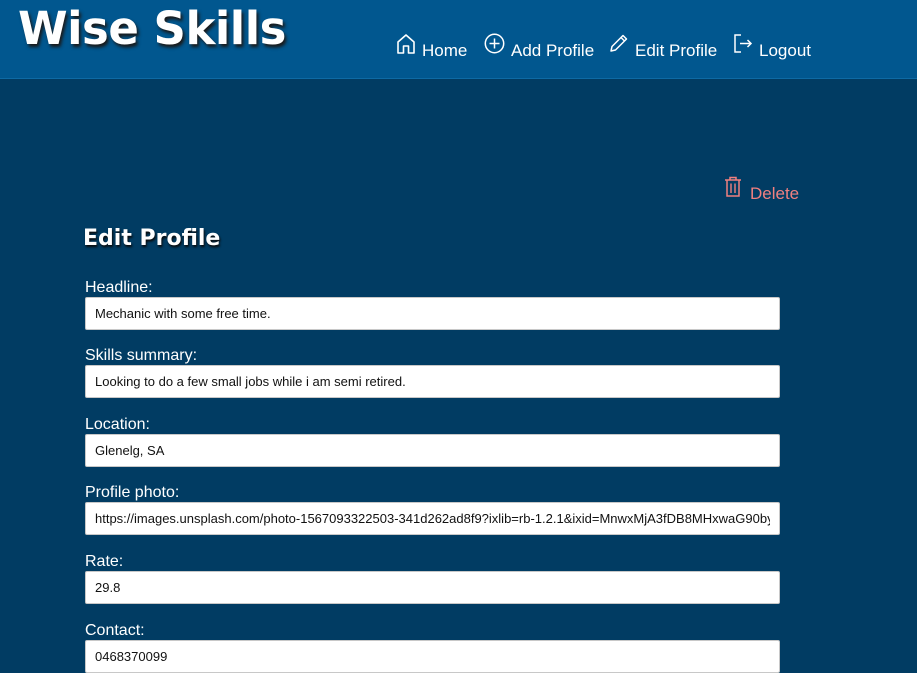  I want to click on delete-label: Delete, so click(775, 193).